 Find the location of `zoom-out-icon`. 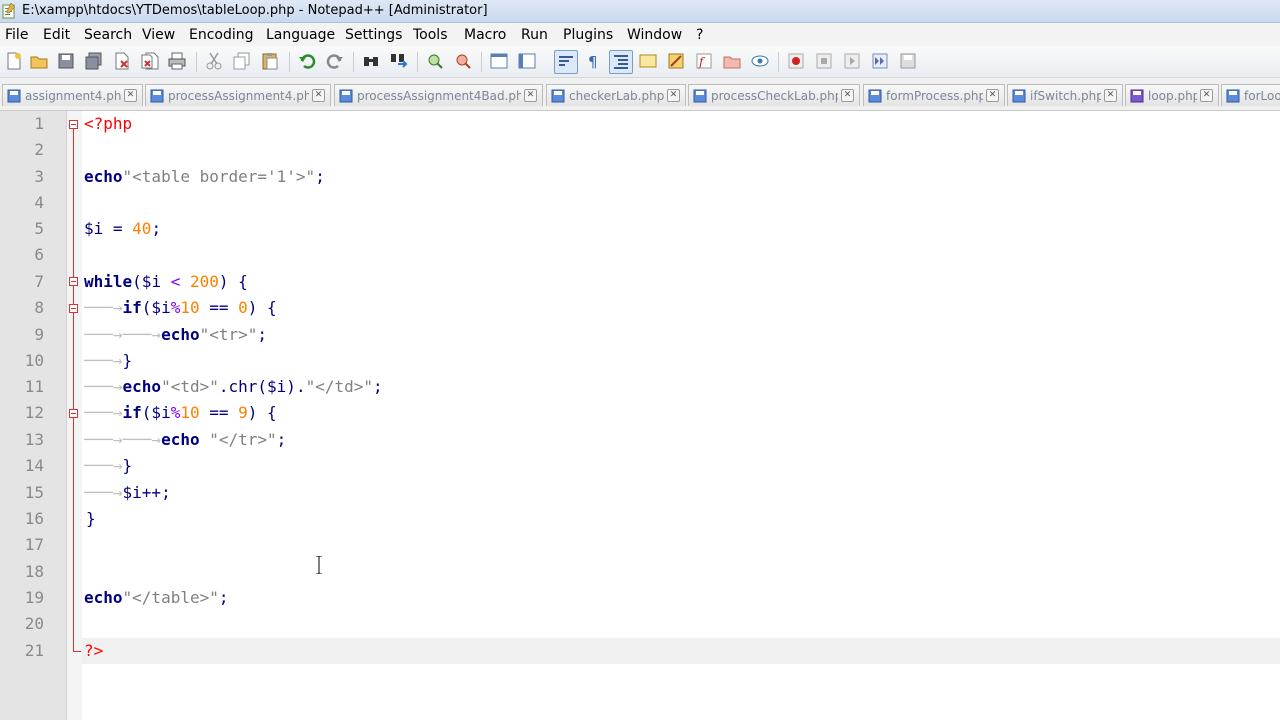

zoom-out-icon is located at coordinates (463, 61).